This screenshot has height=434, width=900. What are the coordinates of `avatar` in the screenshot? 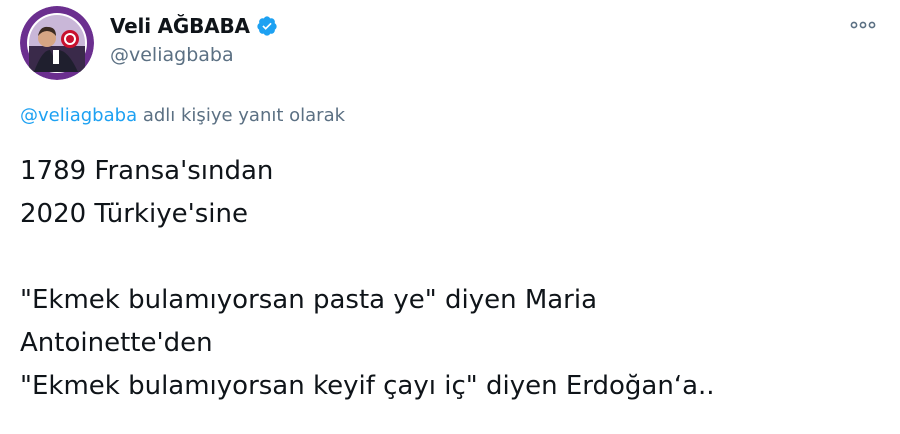 It's located at (57, 43).